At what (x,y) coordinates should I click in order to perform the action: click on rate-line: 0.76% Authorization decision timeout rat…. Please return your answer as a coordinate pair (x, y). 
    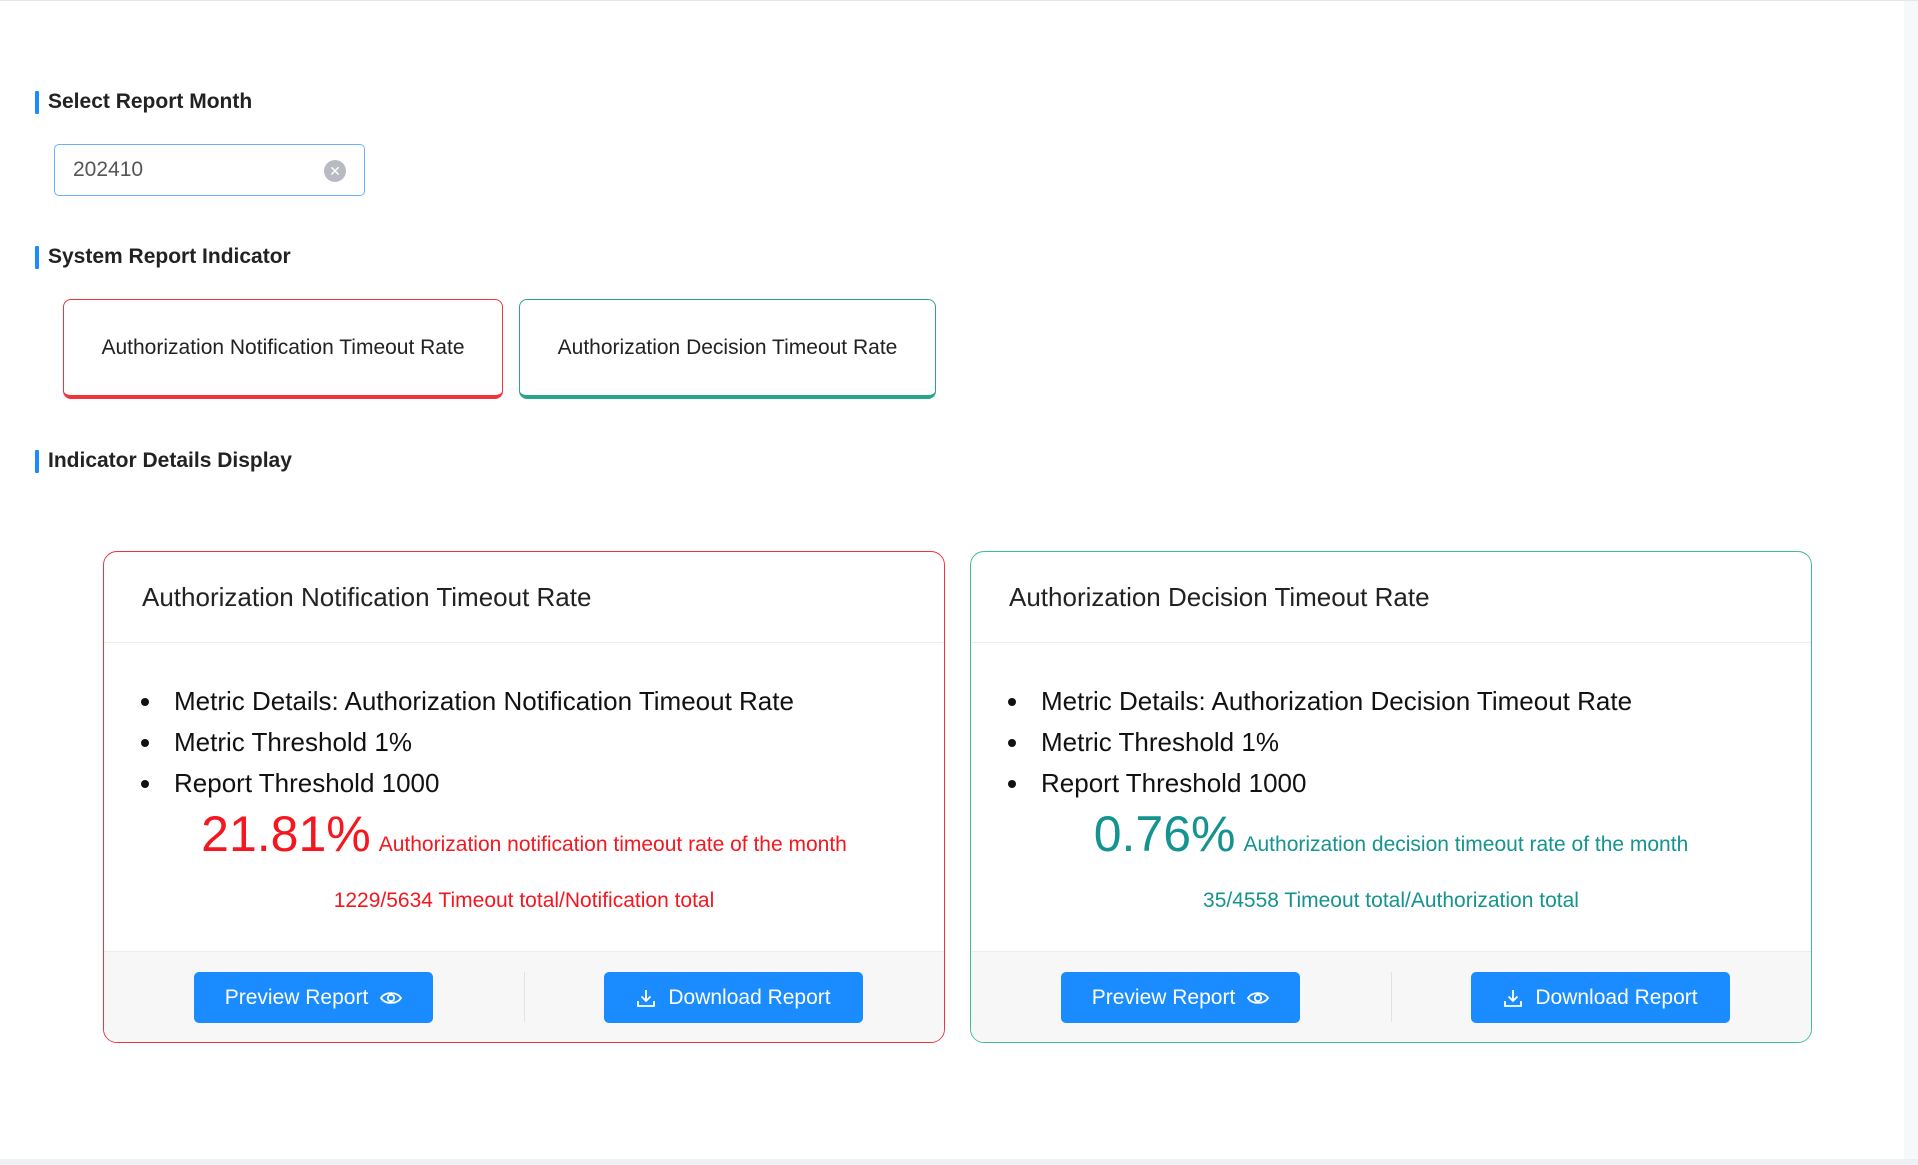
    Looking at the image, I should click on (1391, 834).